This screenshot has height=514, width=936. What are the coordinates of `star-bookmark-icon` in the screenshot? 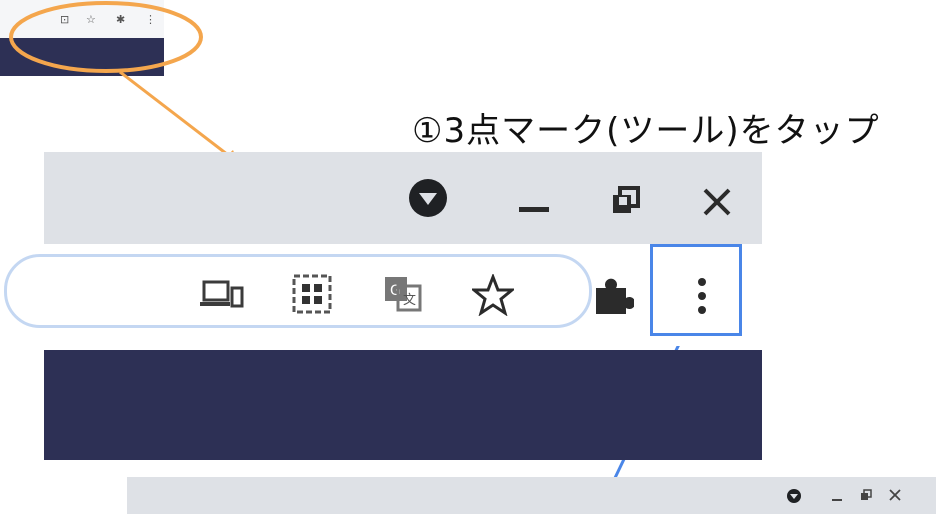 It's located at (493, 295).